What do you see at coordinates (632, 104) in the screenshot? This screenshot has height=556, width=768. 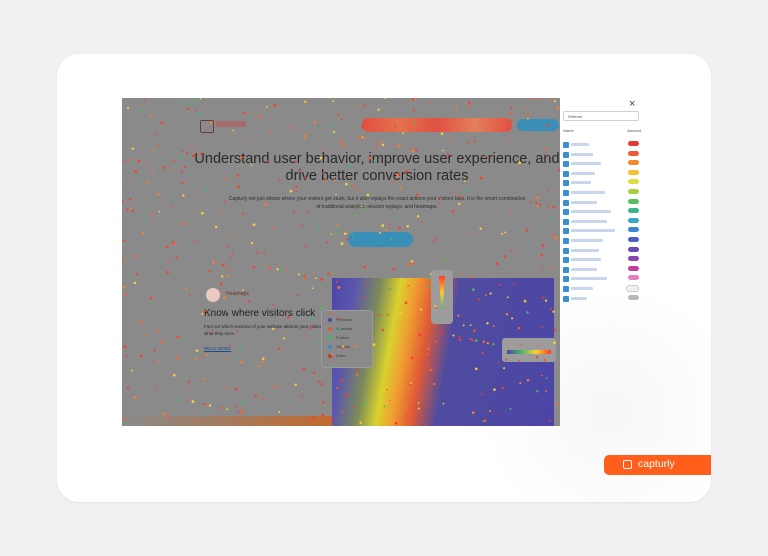 I see `close-icon: ×` at bounding box center [632, 104].